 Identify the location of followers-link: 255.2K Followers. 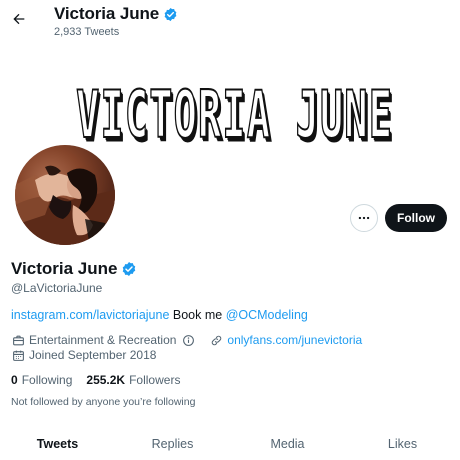
(133, 380).